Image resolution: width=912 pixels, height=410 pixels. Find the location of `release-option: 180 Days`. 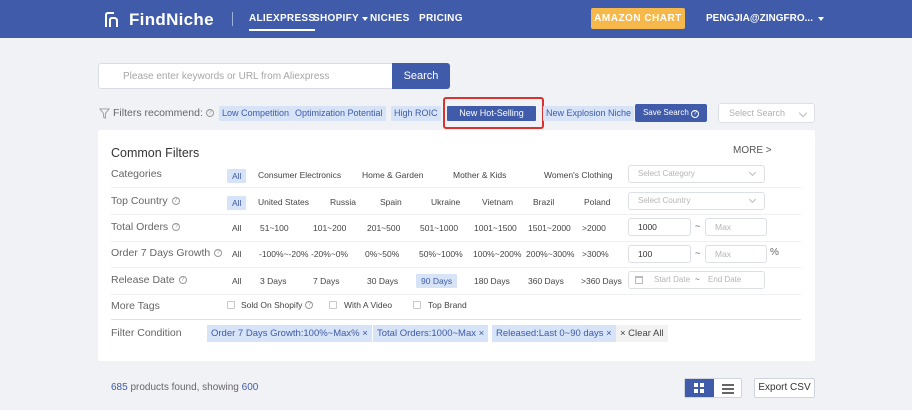

release-option: 180 Days is located at coordinates (492, 281).